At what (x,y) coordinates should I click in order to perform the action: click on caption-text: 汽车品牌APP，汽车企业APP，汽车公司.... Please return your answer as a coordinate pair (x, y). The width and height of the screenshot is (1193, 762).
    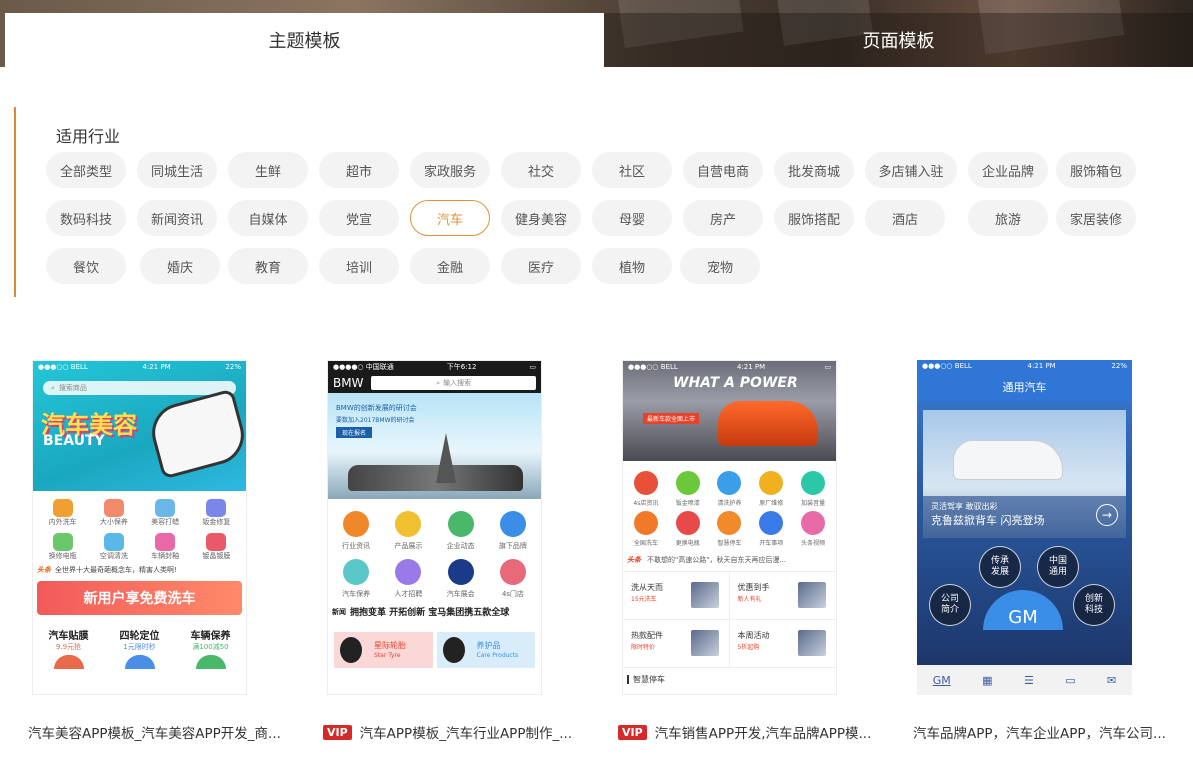
    Looking at the image, I should click on (1039, 734).